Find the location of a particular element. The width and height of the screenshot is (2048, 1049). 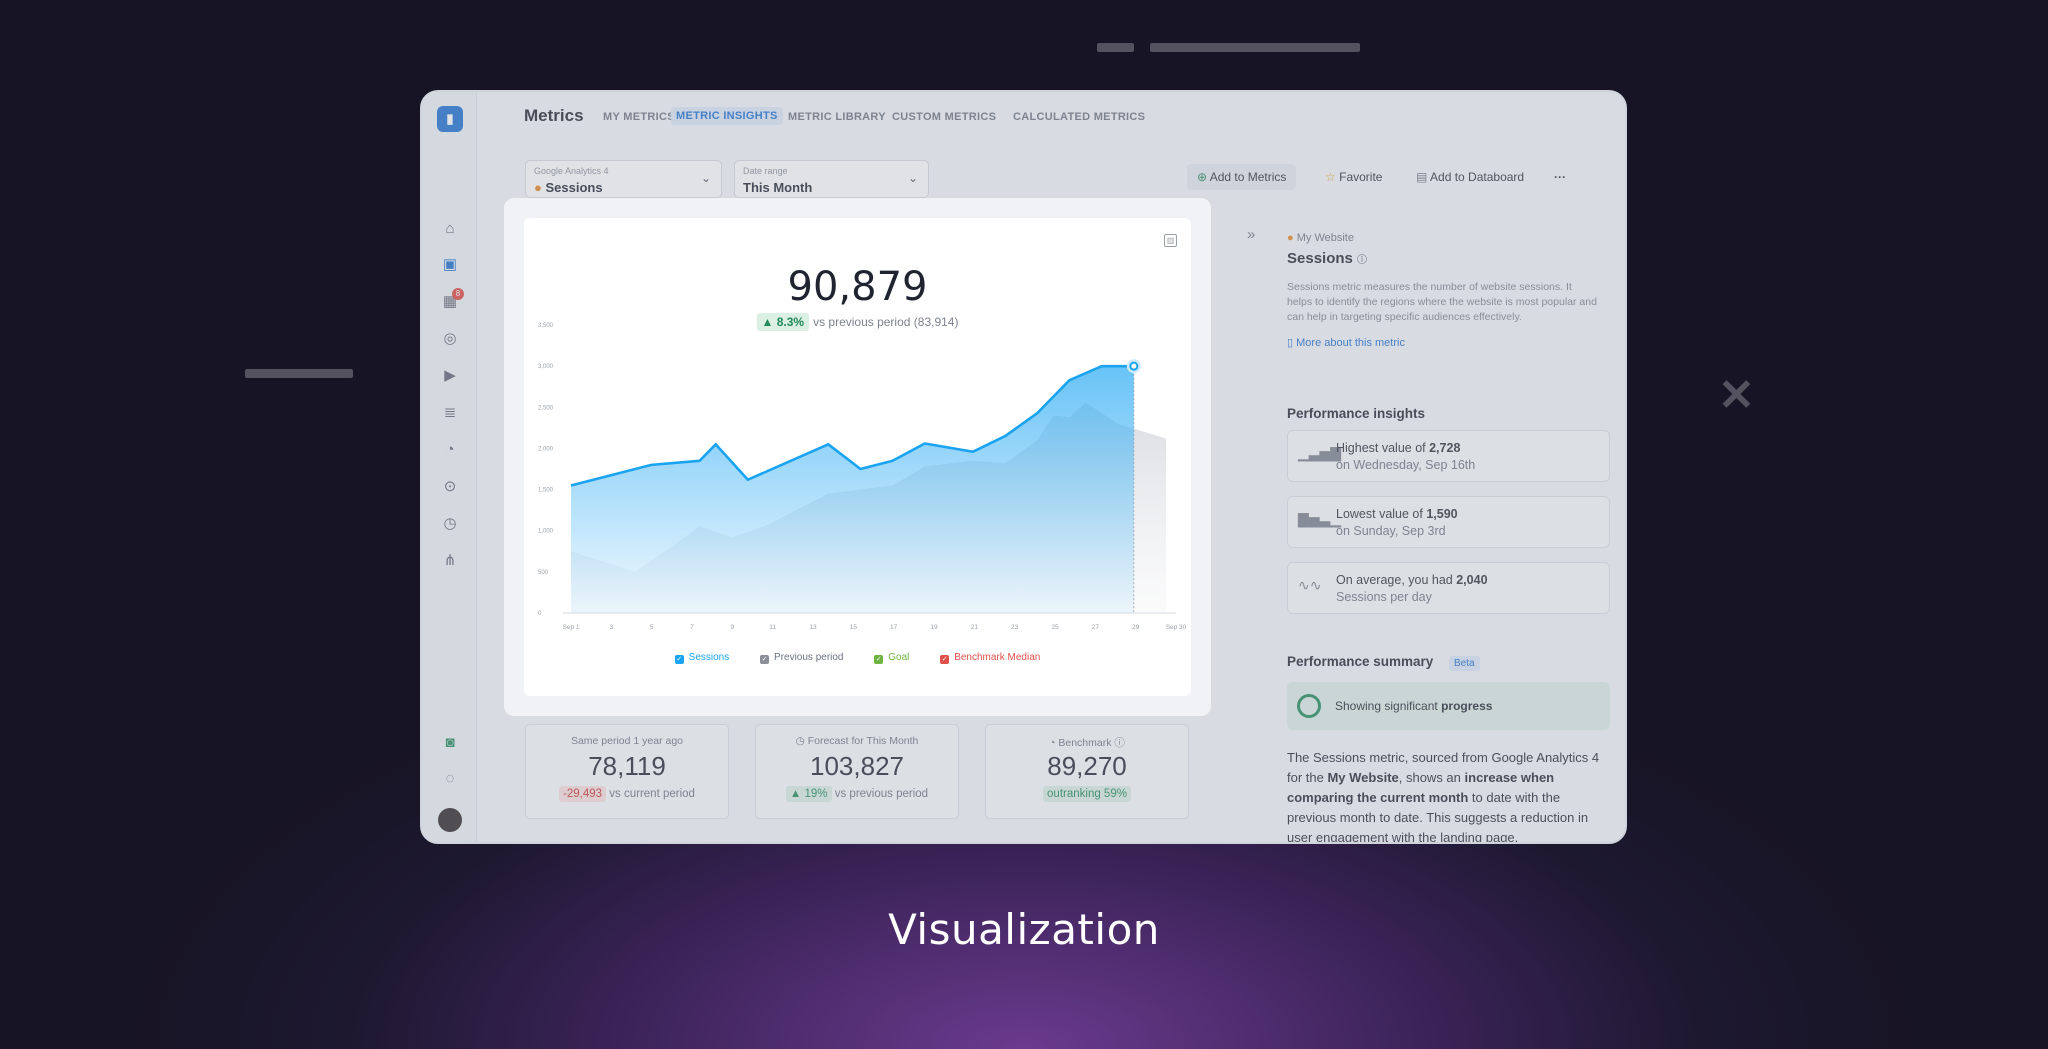

x-tick-label: Sep 30 is located at coordinates (1176, 627).